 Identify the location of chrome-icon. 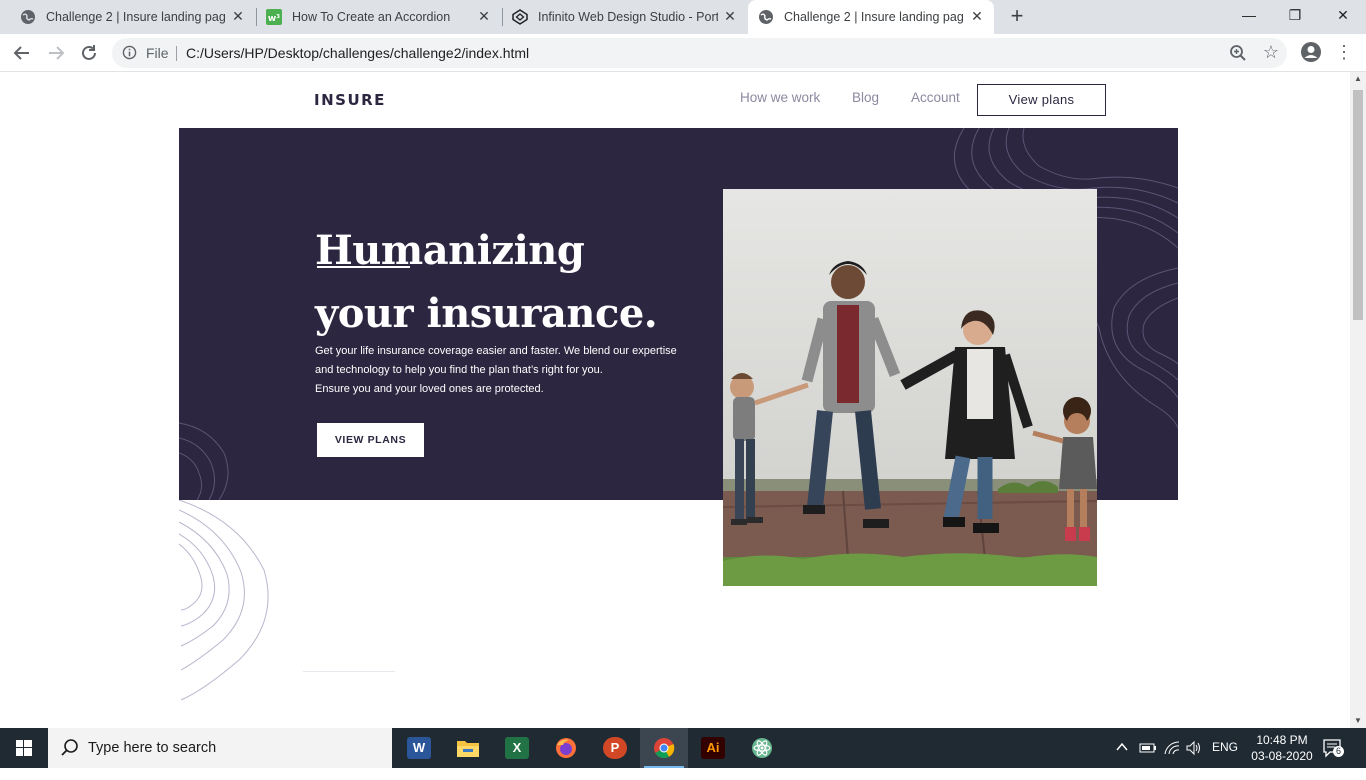
(664, 748).